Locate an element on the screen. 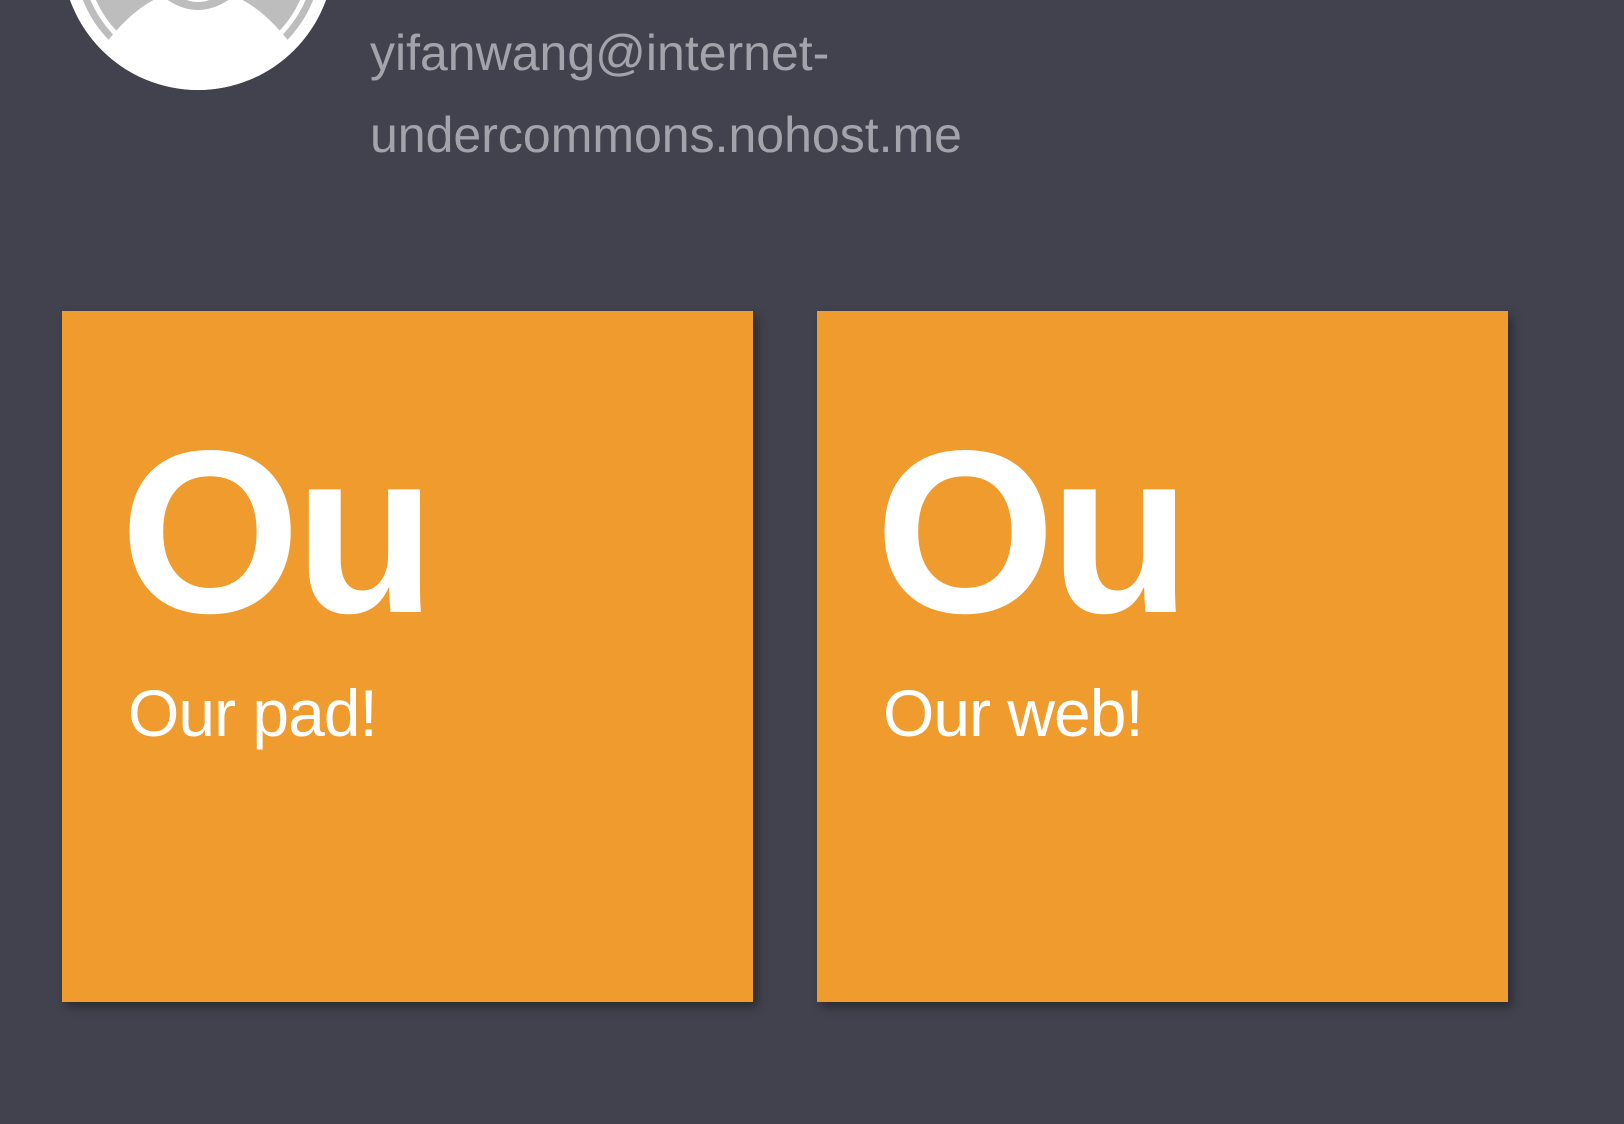 Image resolution: width=1624 pixels, height=1124 pixels. user-avatar-icon is located at coordinates (198, 45).